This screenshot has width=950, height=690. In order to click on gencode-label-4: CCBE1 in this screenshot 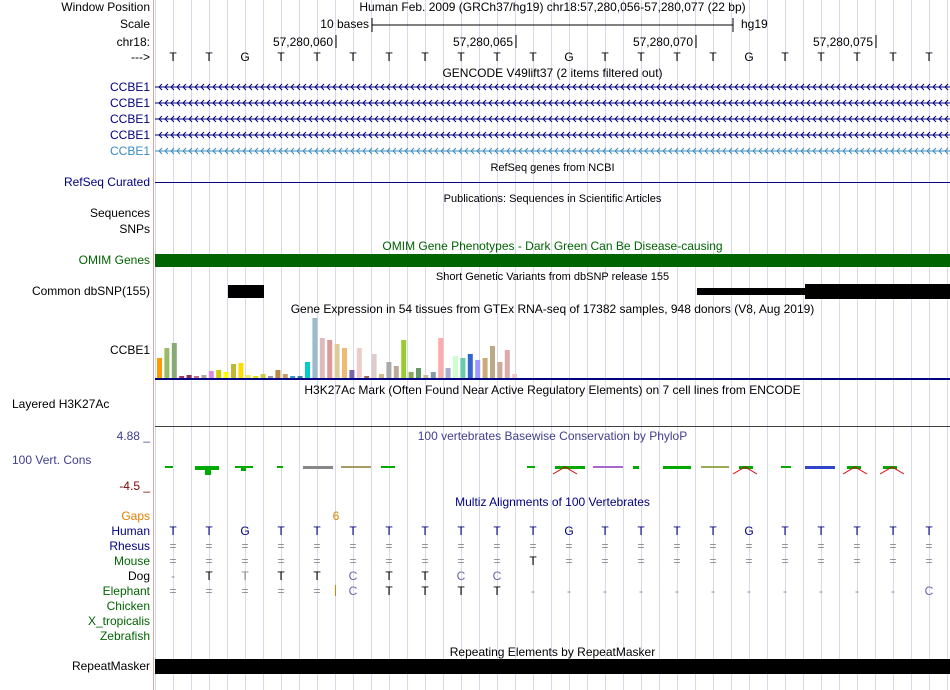, I will do `click(130, 135)`.